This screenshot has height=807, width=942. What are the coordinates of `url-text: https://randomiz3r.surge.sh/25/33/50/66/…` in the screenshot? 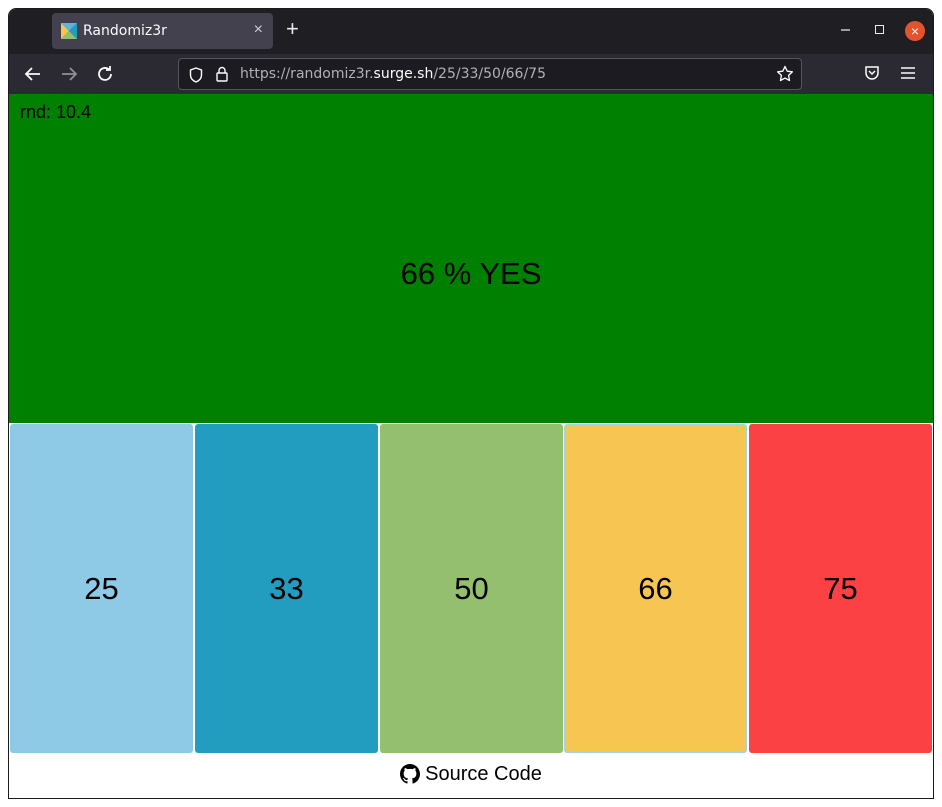 It's located at (393, 74).